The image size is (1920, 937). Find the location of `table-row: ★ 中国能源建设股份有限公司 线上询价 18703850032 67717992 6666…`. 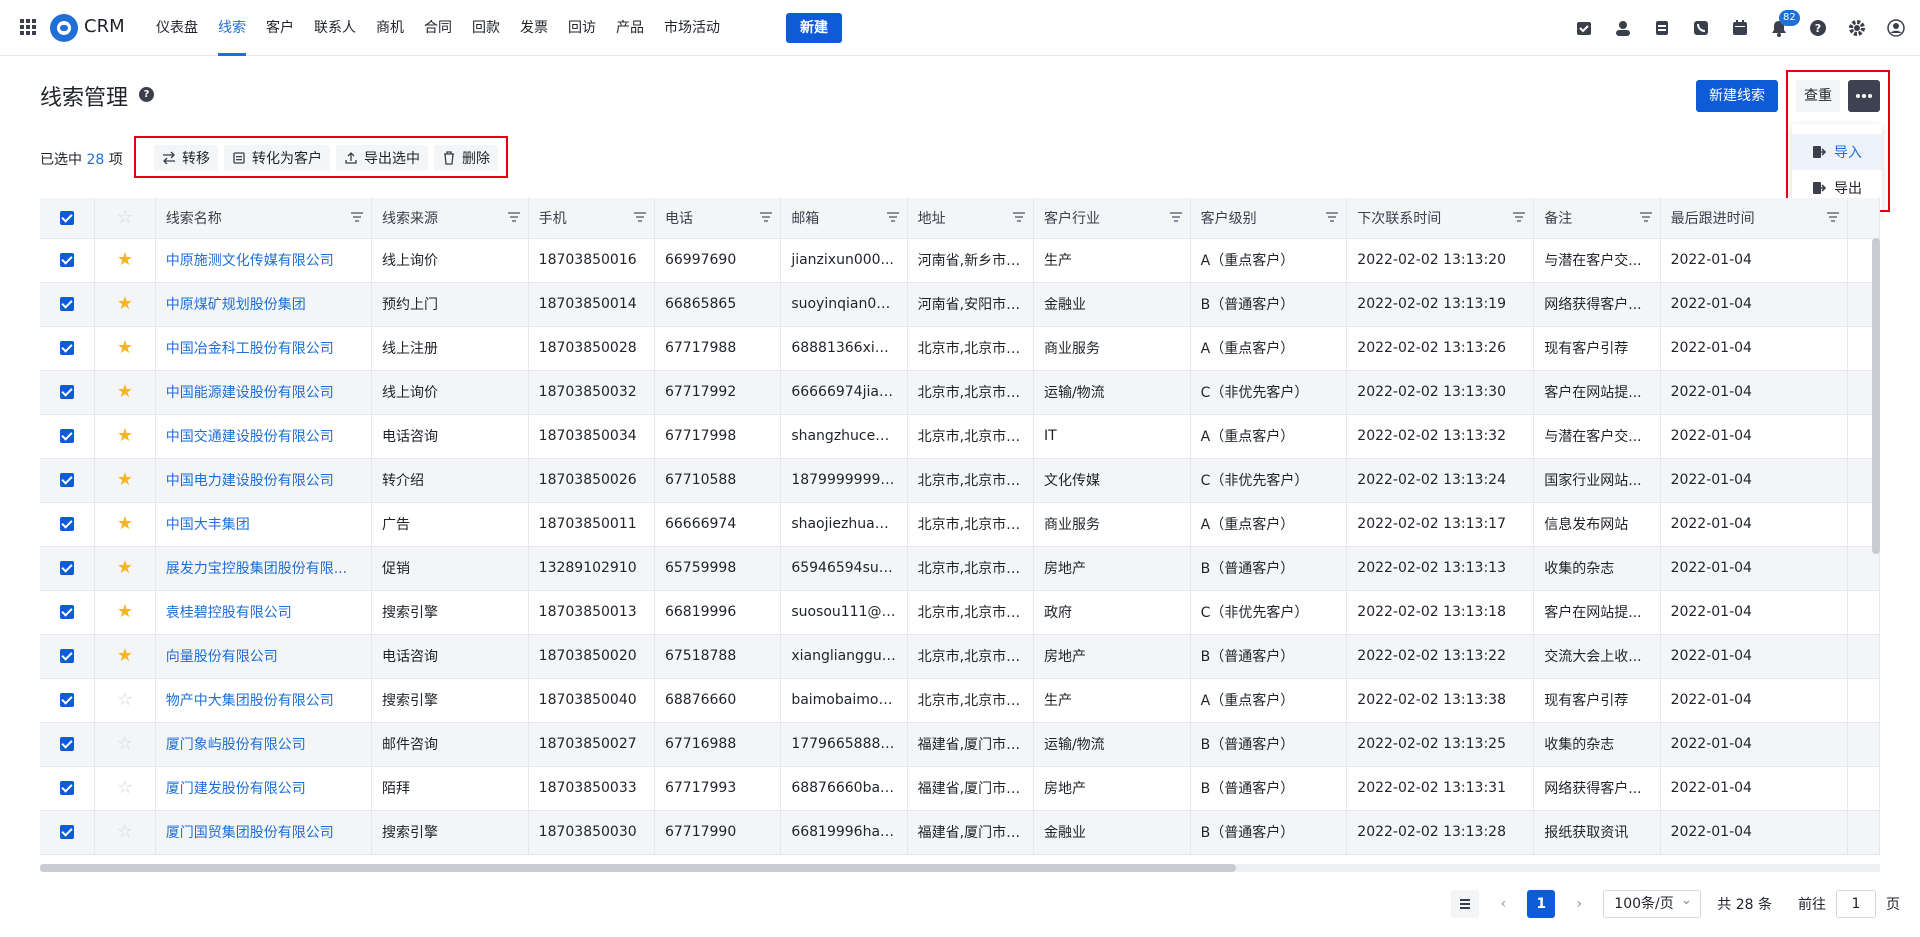

table-row: ★ 中国能源建设股份有限公司 线上询价 18703850032 67717992 6666… is located at coordinates (960, 392).